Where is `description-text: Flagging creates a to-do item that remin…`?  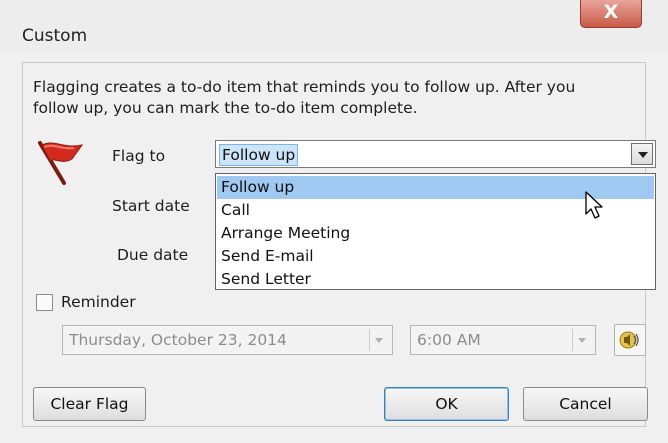
description-text: Flagging creates a to-do item that remin… is located at coordinates (304, 97).